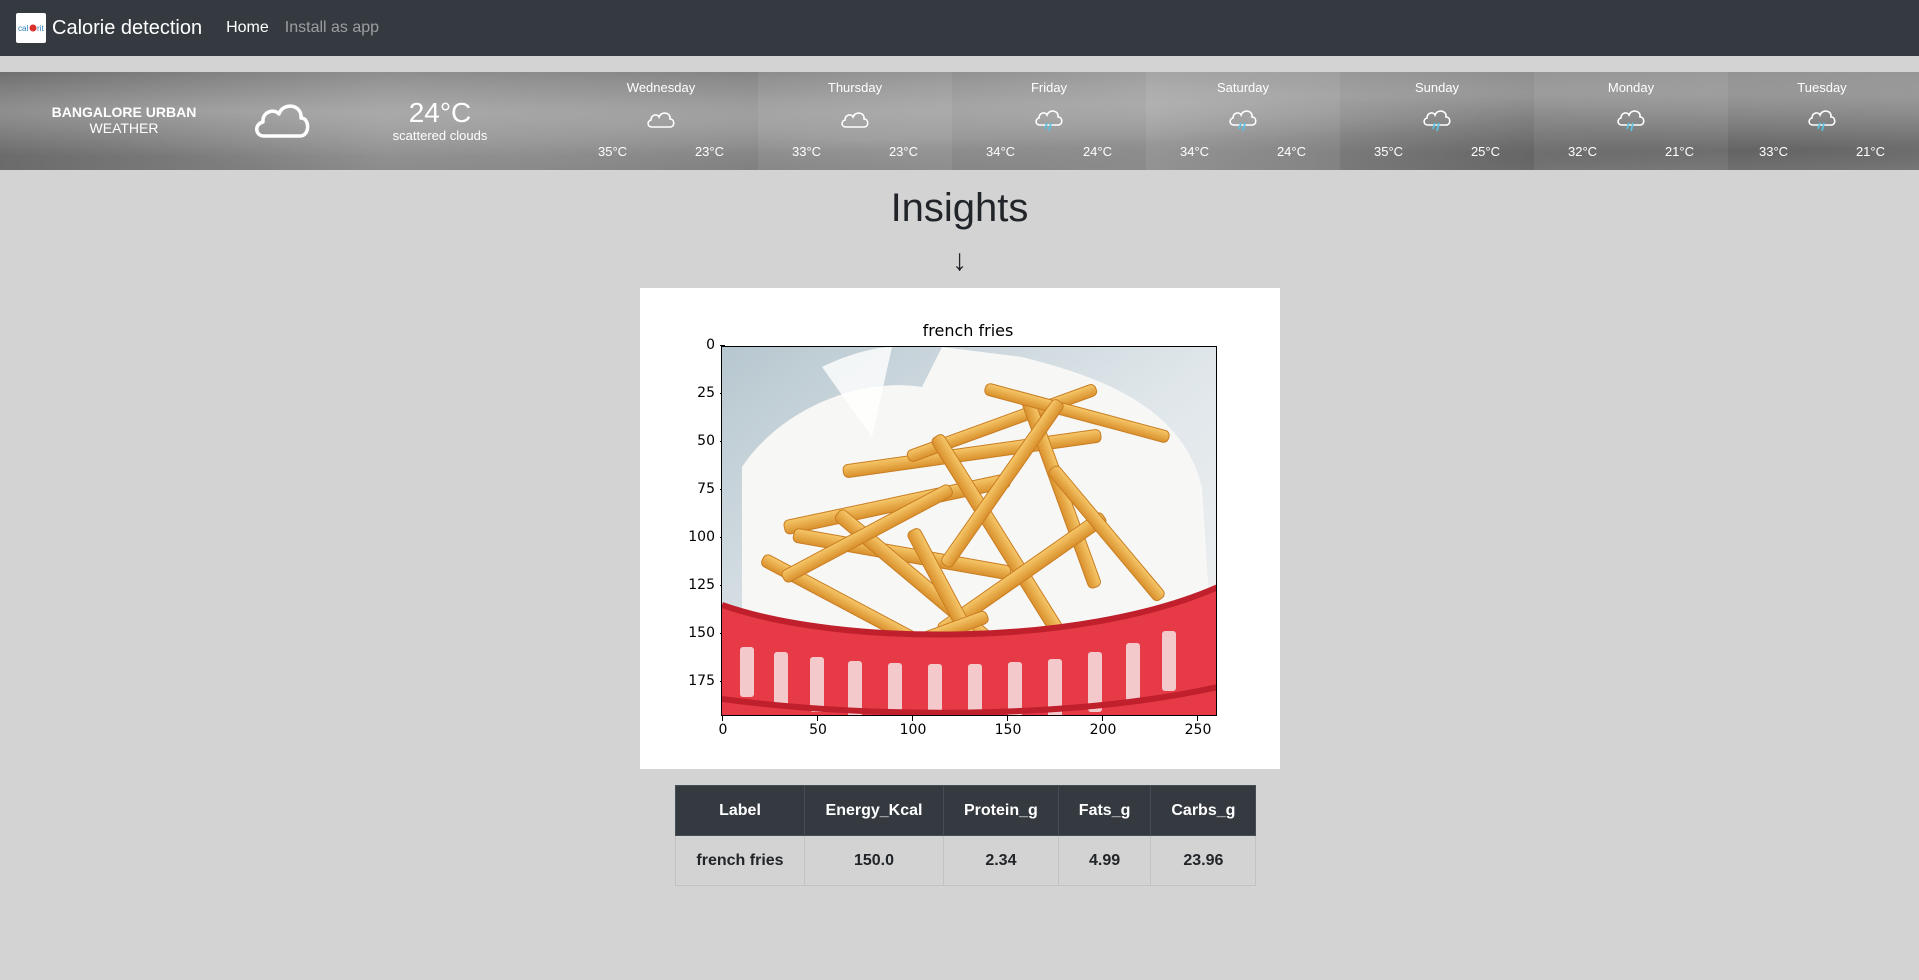 This screenshot has width=1919, height=980. What do you see at coordinates (1049, 87) in the screenshot?
I see `forecast-day-name: Friday` at bounding box center [1049, 87].